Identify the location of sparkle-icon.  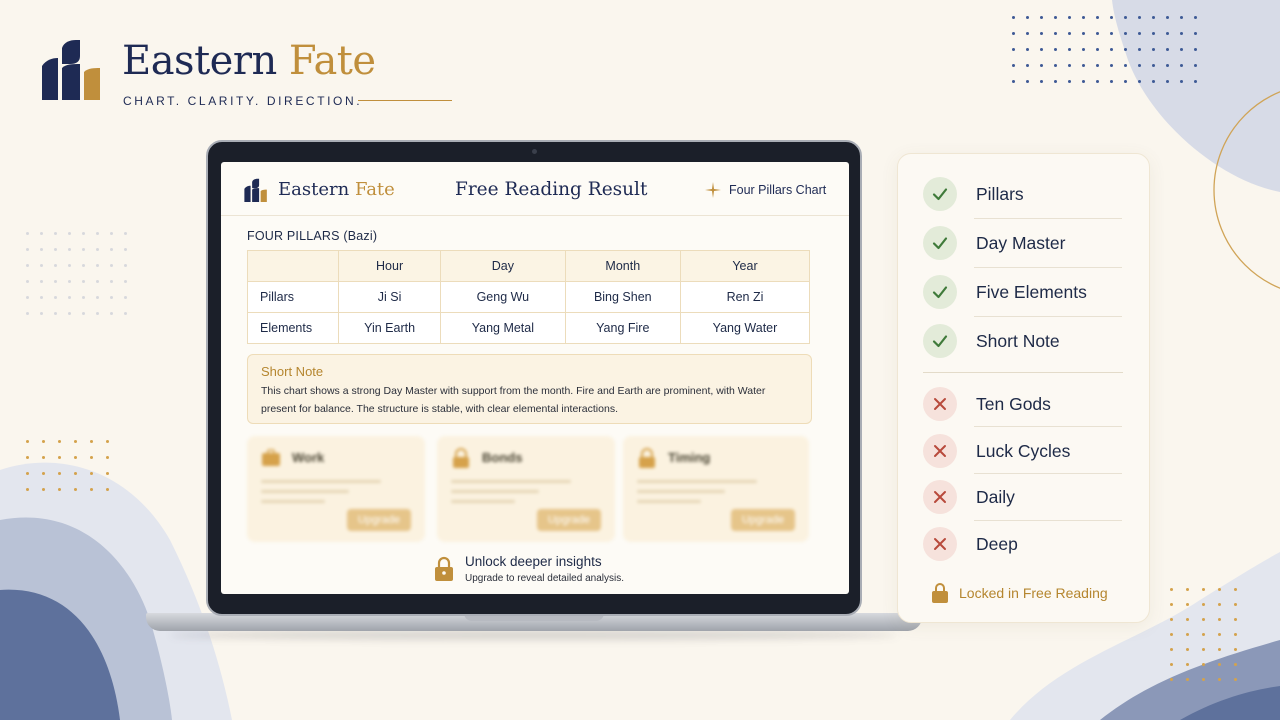
(713, 190).